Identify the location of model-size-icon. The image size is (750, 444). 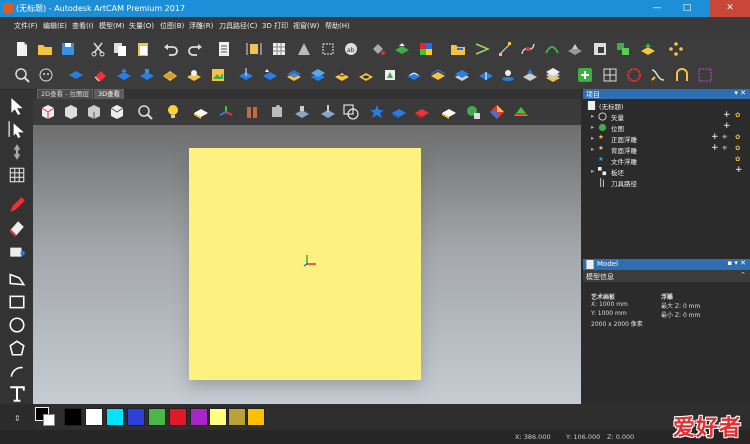
(254, 49).